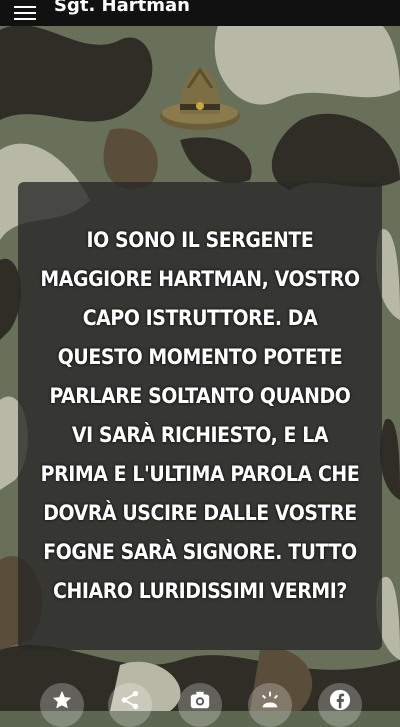  Describe the element at coordinates (270, 699) in the screenshot. I see `light-icon` at that location.